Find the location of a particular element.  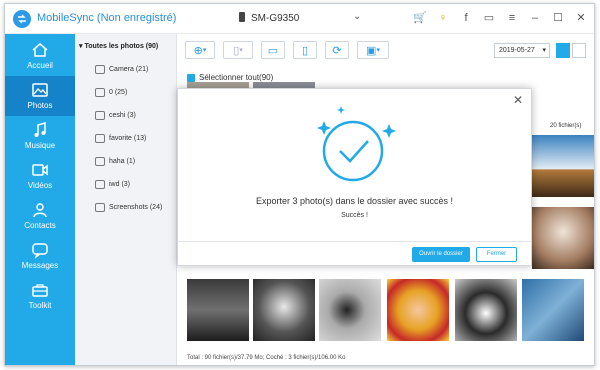

open-folder-button: Ouvrir le dossier is located at coordinates (441, 254).